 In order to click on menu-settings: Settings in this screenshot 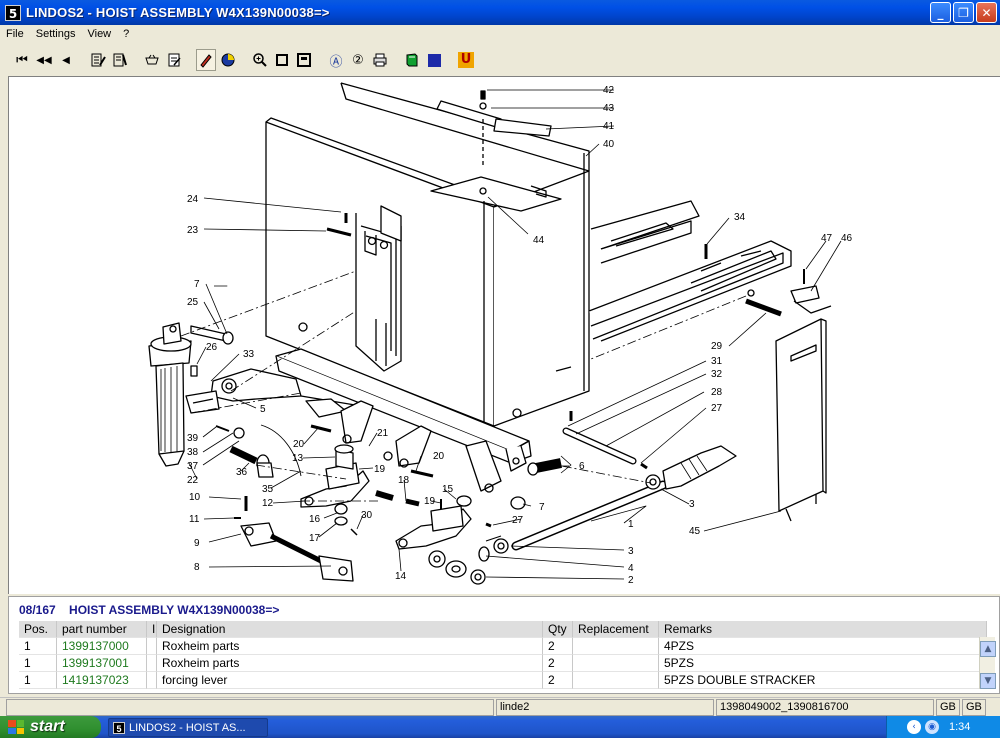, I will do `click(56, 34)`.